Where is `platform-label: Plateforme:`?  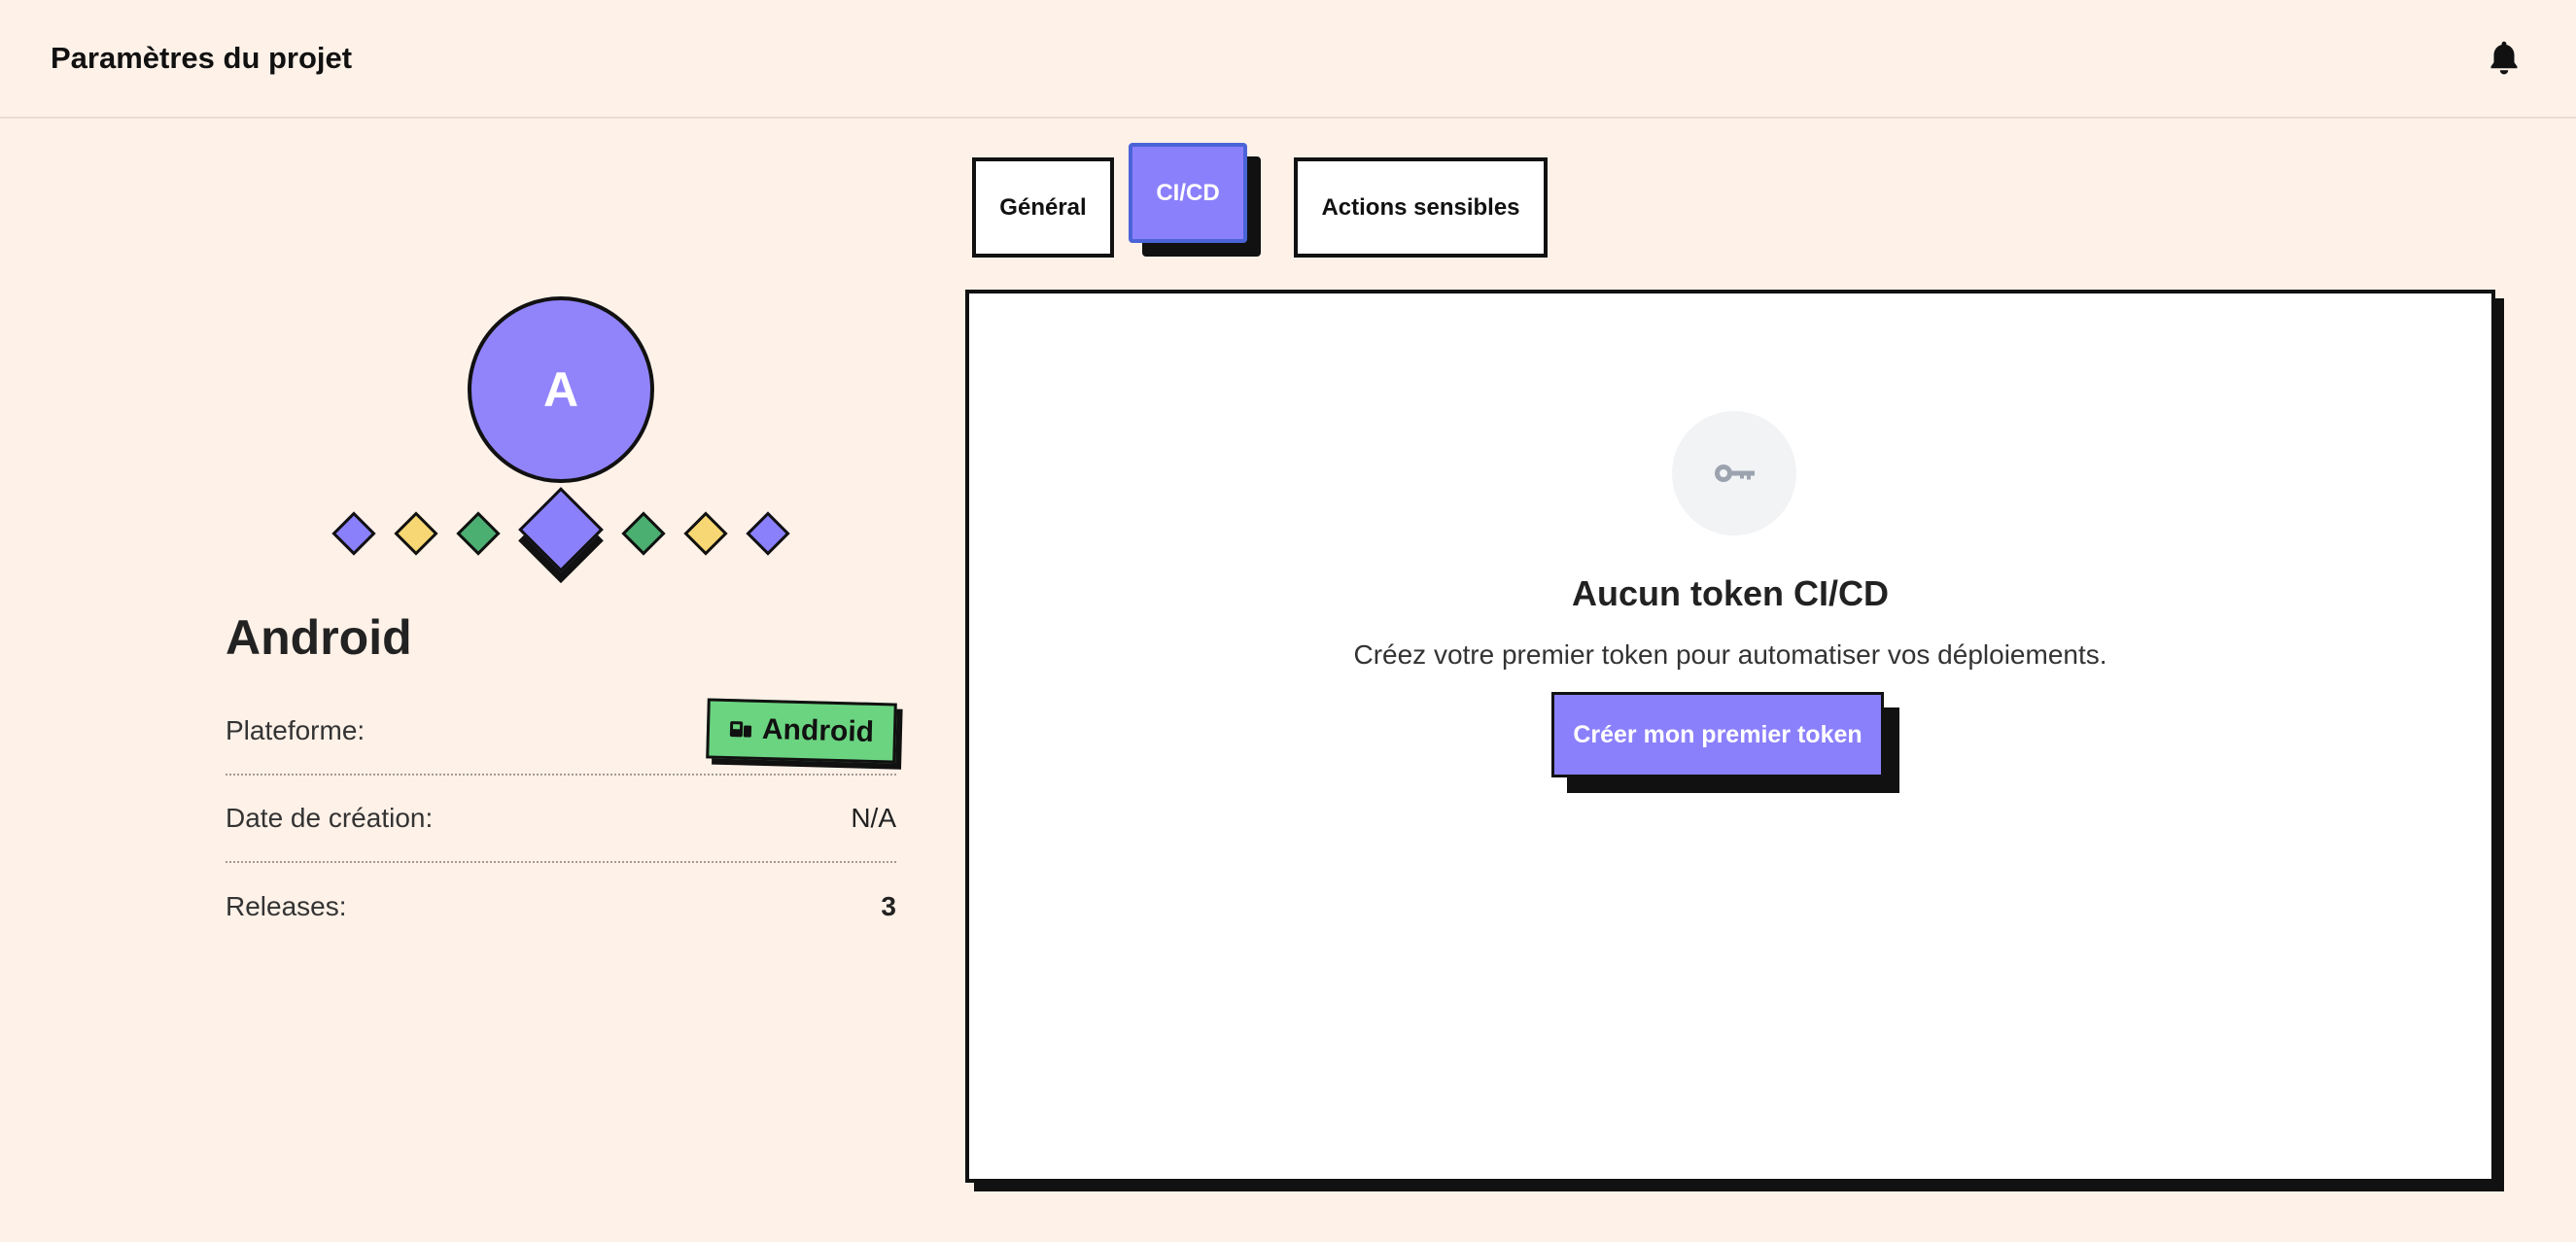 platform-label: Plateforme: is located at coordinates (296, 730).